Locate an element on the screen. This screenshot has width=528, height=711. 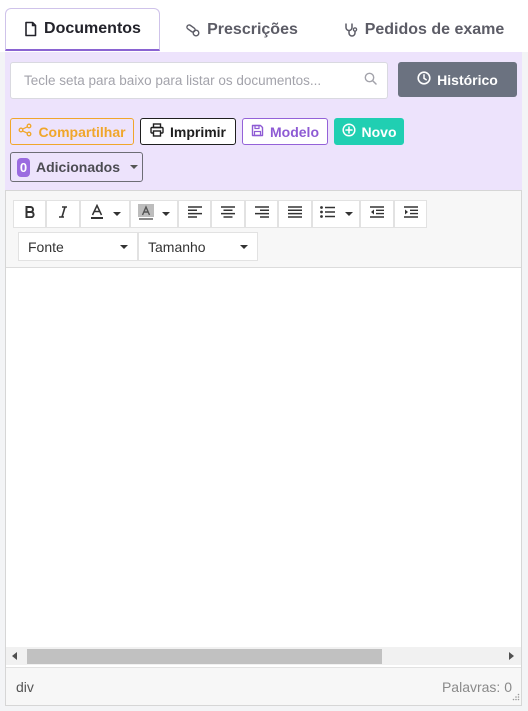
bullet-list-button is located at coordinates (336, 214).